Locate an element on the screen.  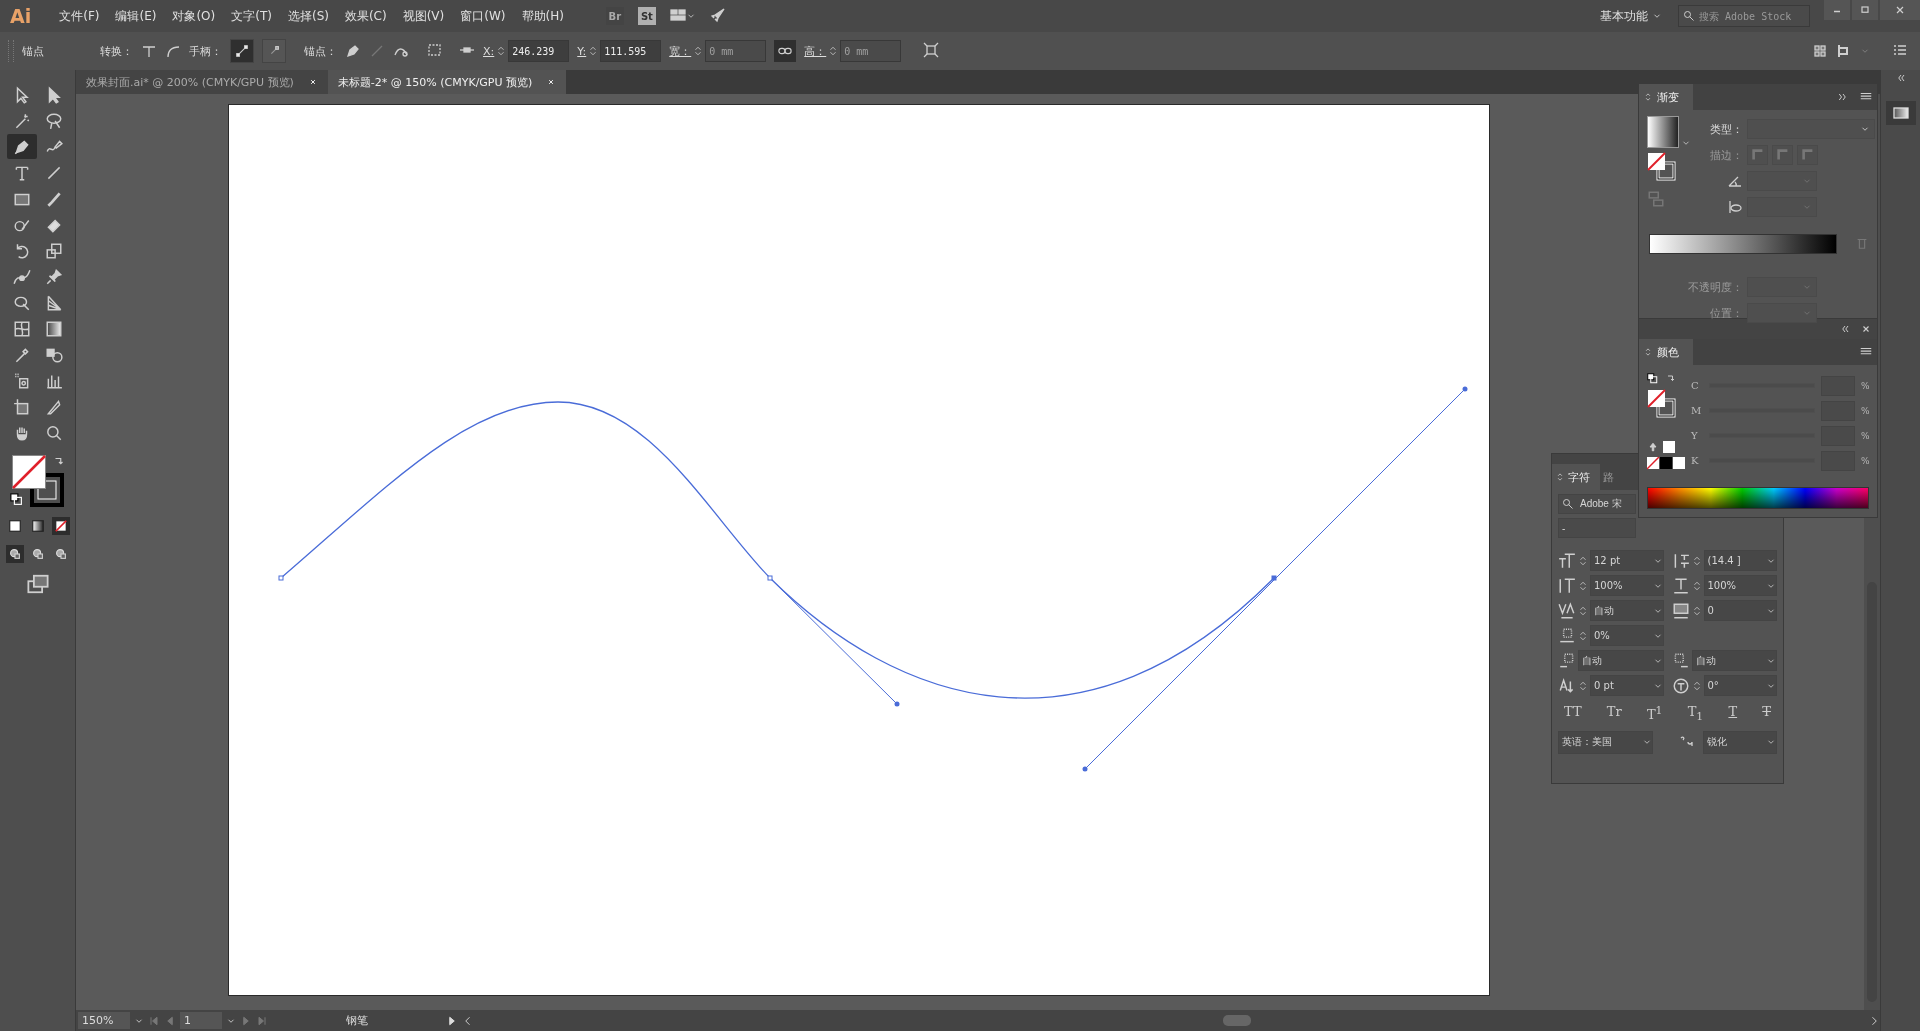
field-label: 高： is located at coordinates (815, 51).